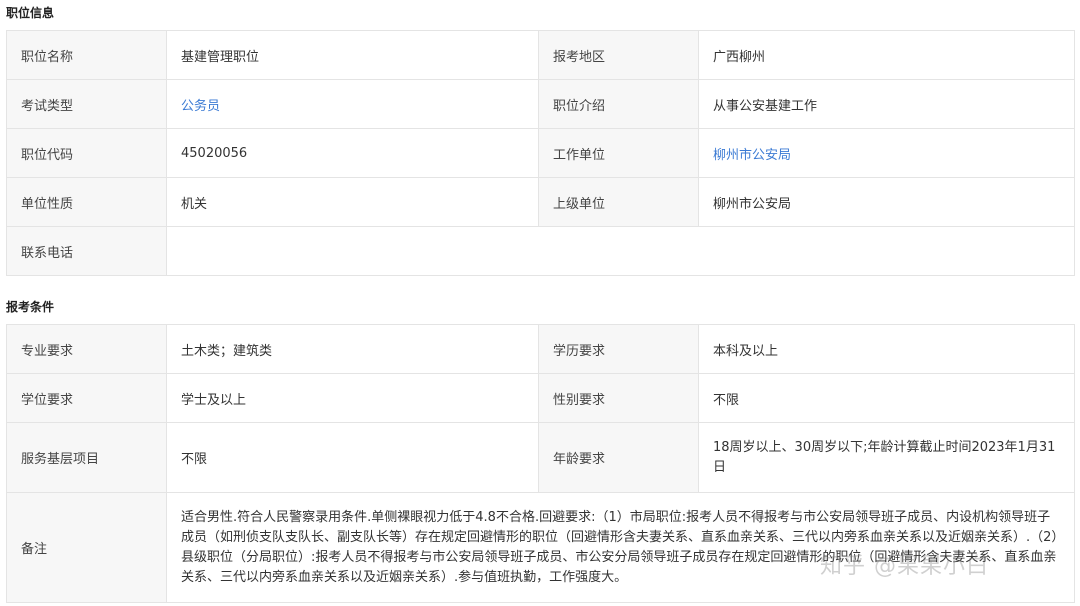  Describe the element at coordinates (352, 398) in the screenshot. I see `degree-value: 学士及以上` at that location.